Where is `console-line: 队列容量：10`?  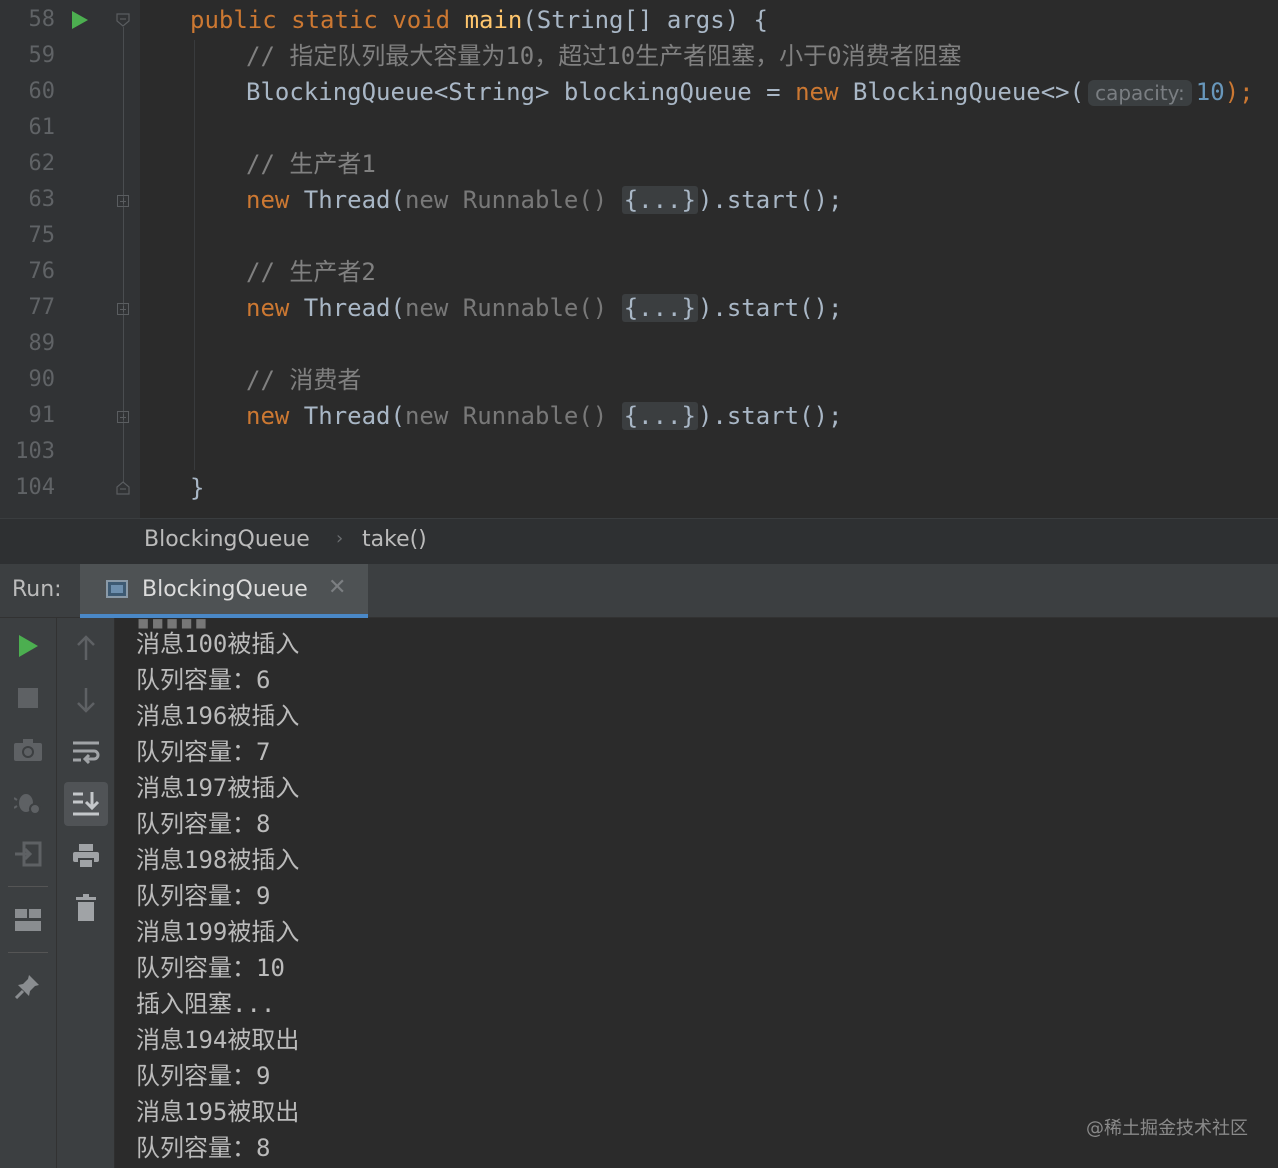 console-line: 队列容量：10 is located at coordinates (210, 968).